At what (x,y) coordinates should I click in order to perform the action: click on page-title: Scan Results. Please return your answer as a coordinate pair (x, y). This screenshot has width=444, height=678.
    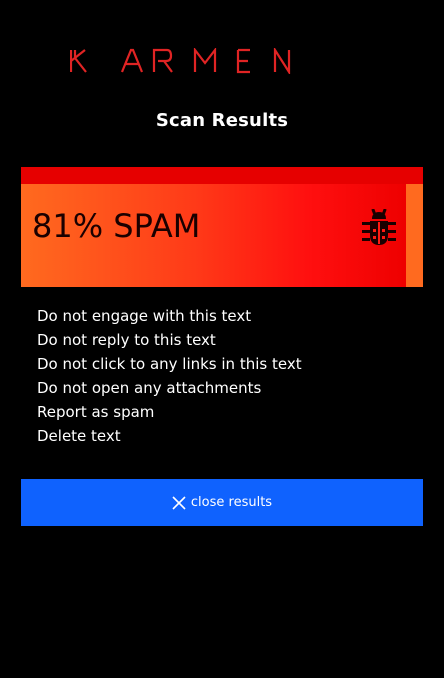
    Looking at the image, I should click on (222, 120).